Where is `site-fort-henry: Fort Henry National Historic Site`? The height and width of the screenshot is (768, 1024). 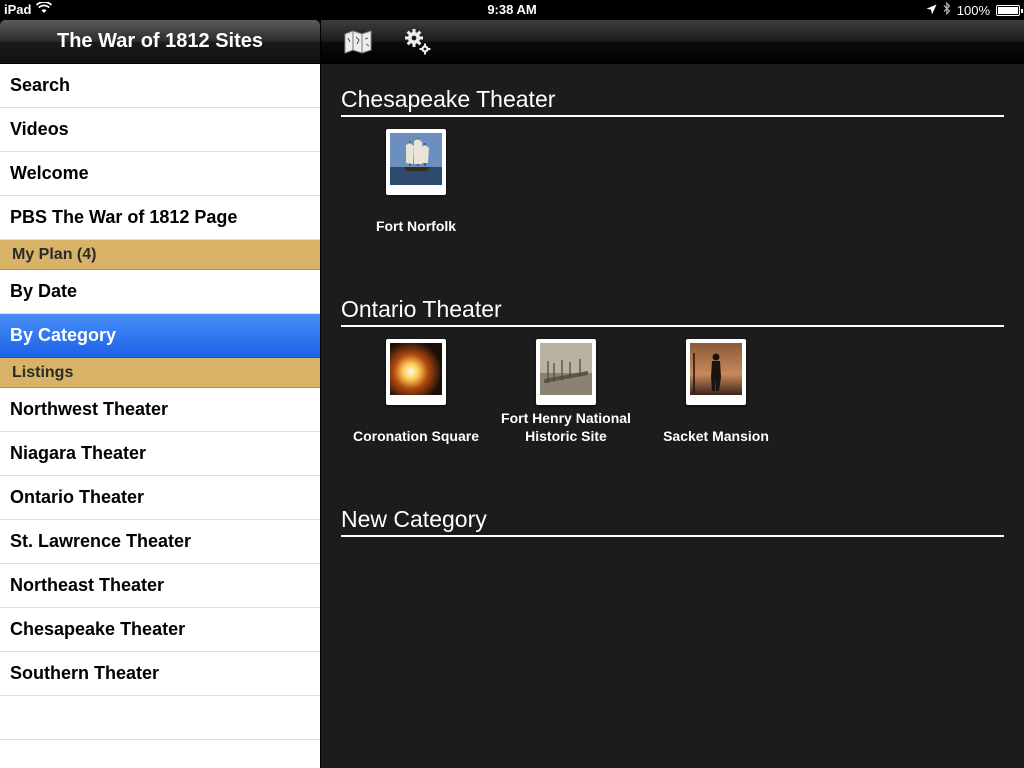 site-fort-henry: Fort Henry National Historic Site is located at coordinates (566, 392).